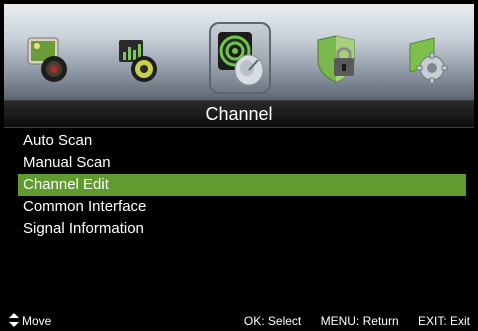  I want to click on footer-hints: Move OK: Select MENU: Return EXIT: Exit, so click(239, 320).